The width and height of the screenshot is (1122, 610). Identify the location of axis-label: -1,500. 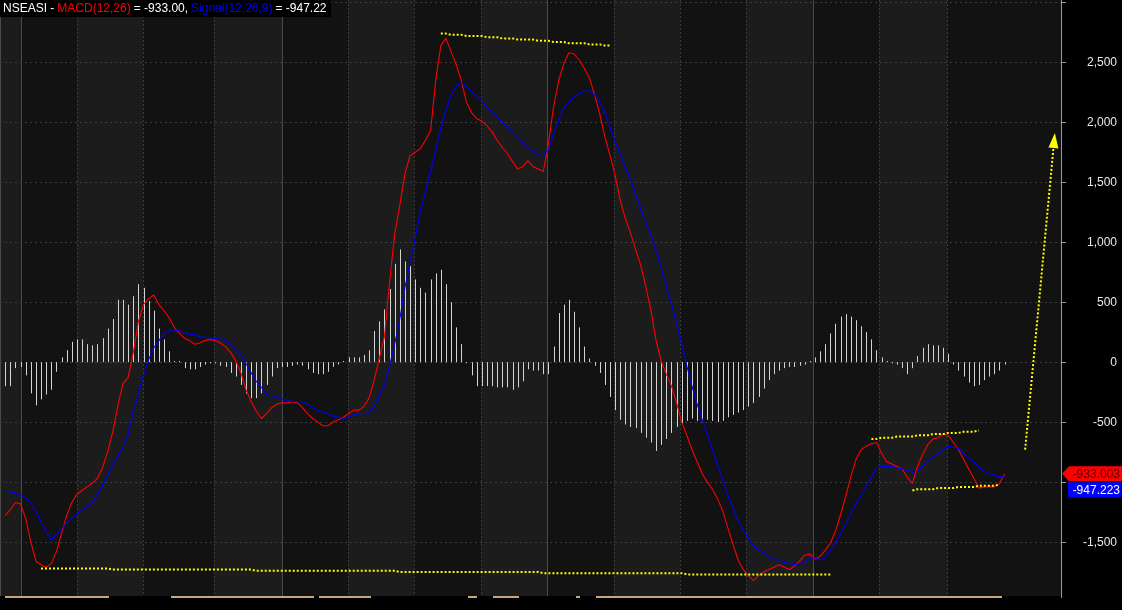
(1099, 542).